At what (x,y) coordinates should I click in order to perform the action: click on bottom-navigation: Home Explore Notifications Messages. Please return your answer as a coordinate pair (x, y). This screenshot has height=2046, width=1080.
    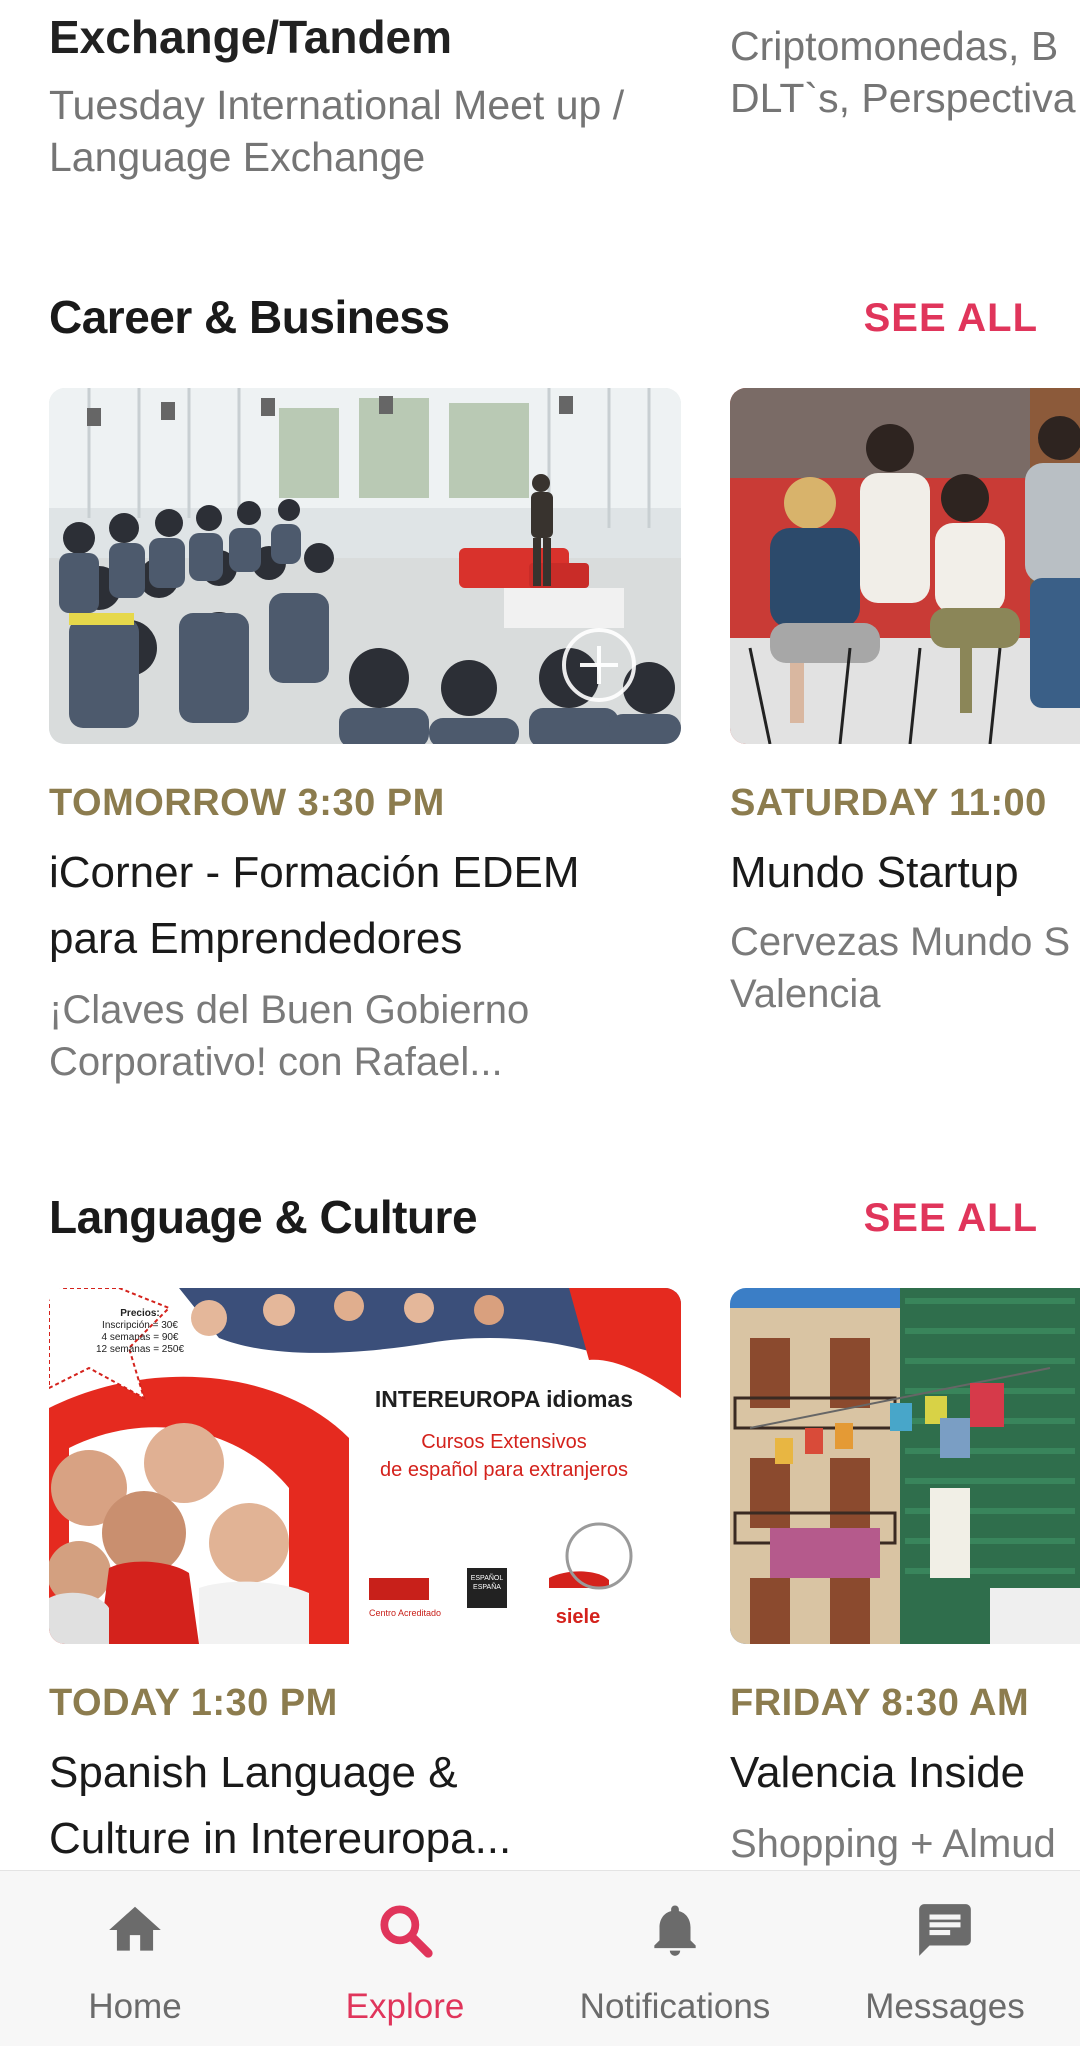
    Looking at the image, I should click on (540, 1958).